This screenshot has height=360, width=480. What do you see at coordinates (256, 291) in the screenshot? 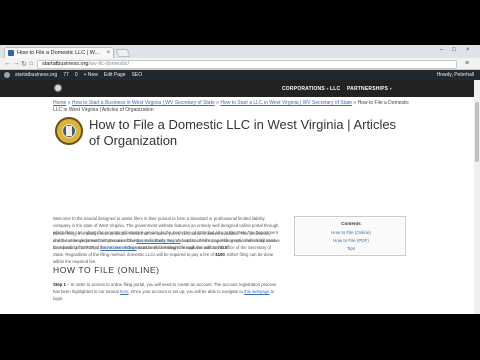
I see `this-webpage-link: this webpage` at bounding box center [256, 291].